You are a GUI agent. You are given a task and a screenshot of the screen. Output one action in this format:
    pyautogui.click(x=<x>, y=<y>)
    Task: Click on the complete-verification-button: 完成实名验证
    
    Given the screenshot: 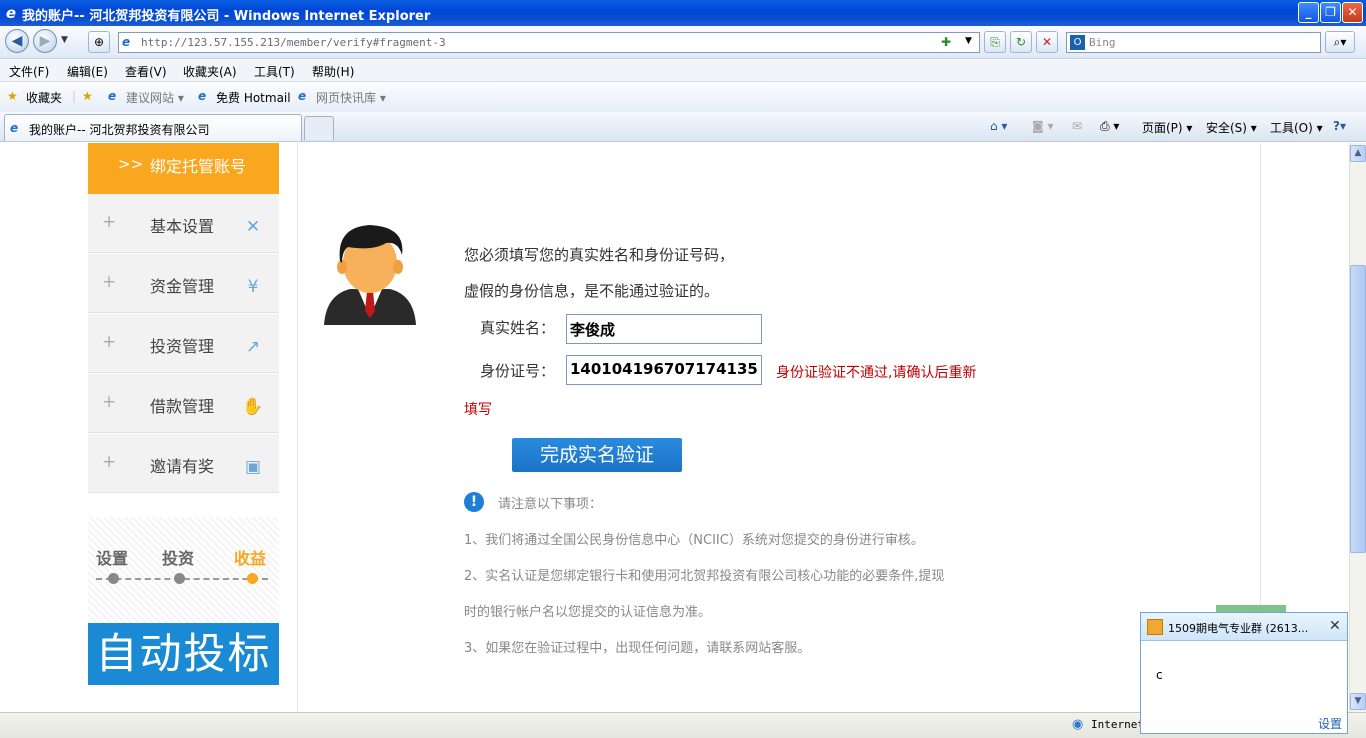 What is the action you would take?
    pyautogui.click(x=597, y=455)
    